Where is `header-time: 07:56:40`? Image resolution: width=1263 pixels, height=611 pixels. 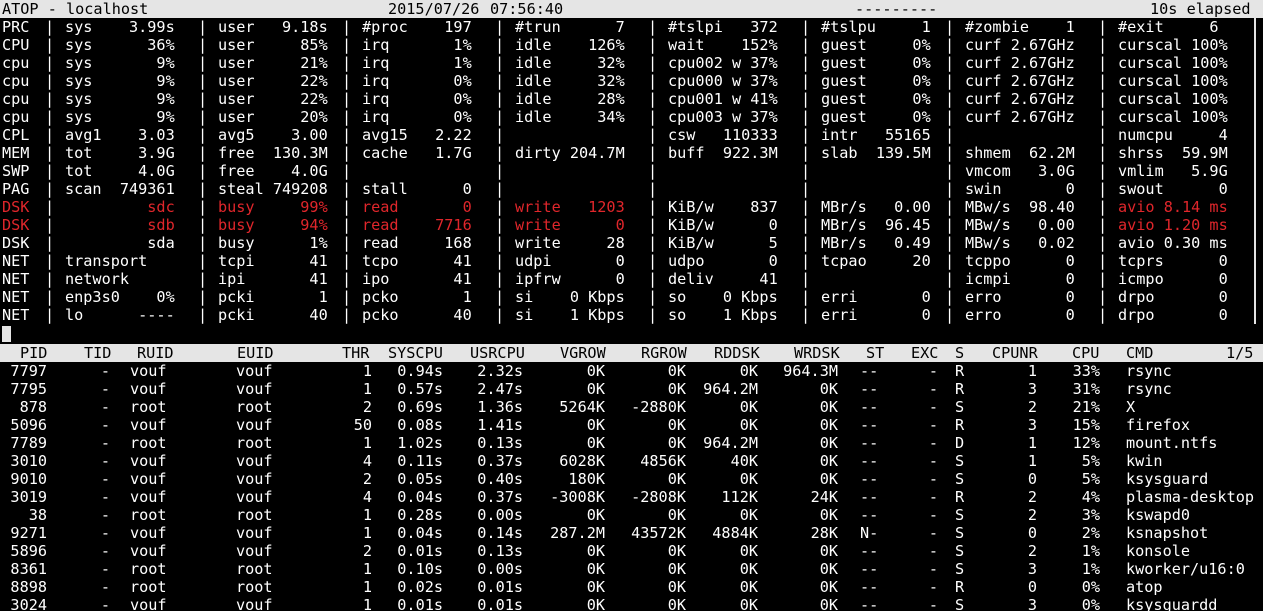 header-time: 07:56:40 is located at coordinates (527, 9).